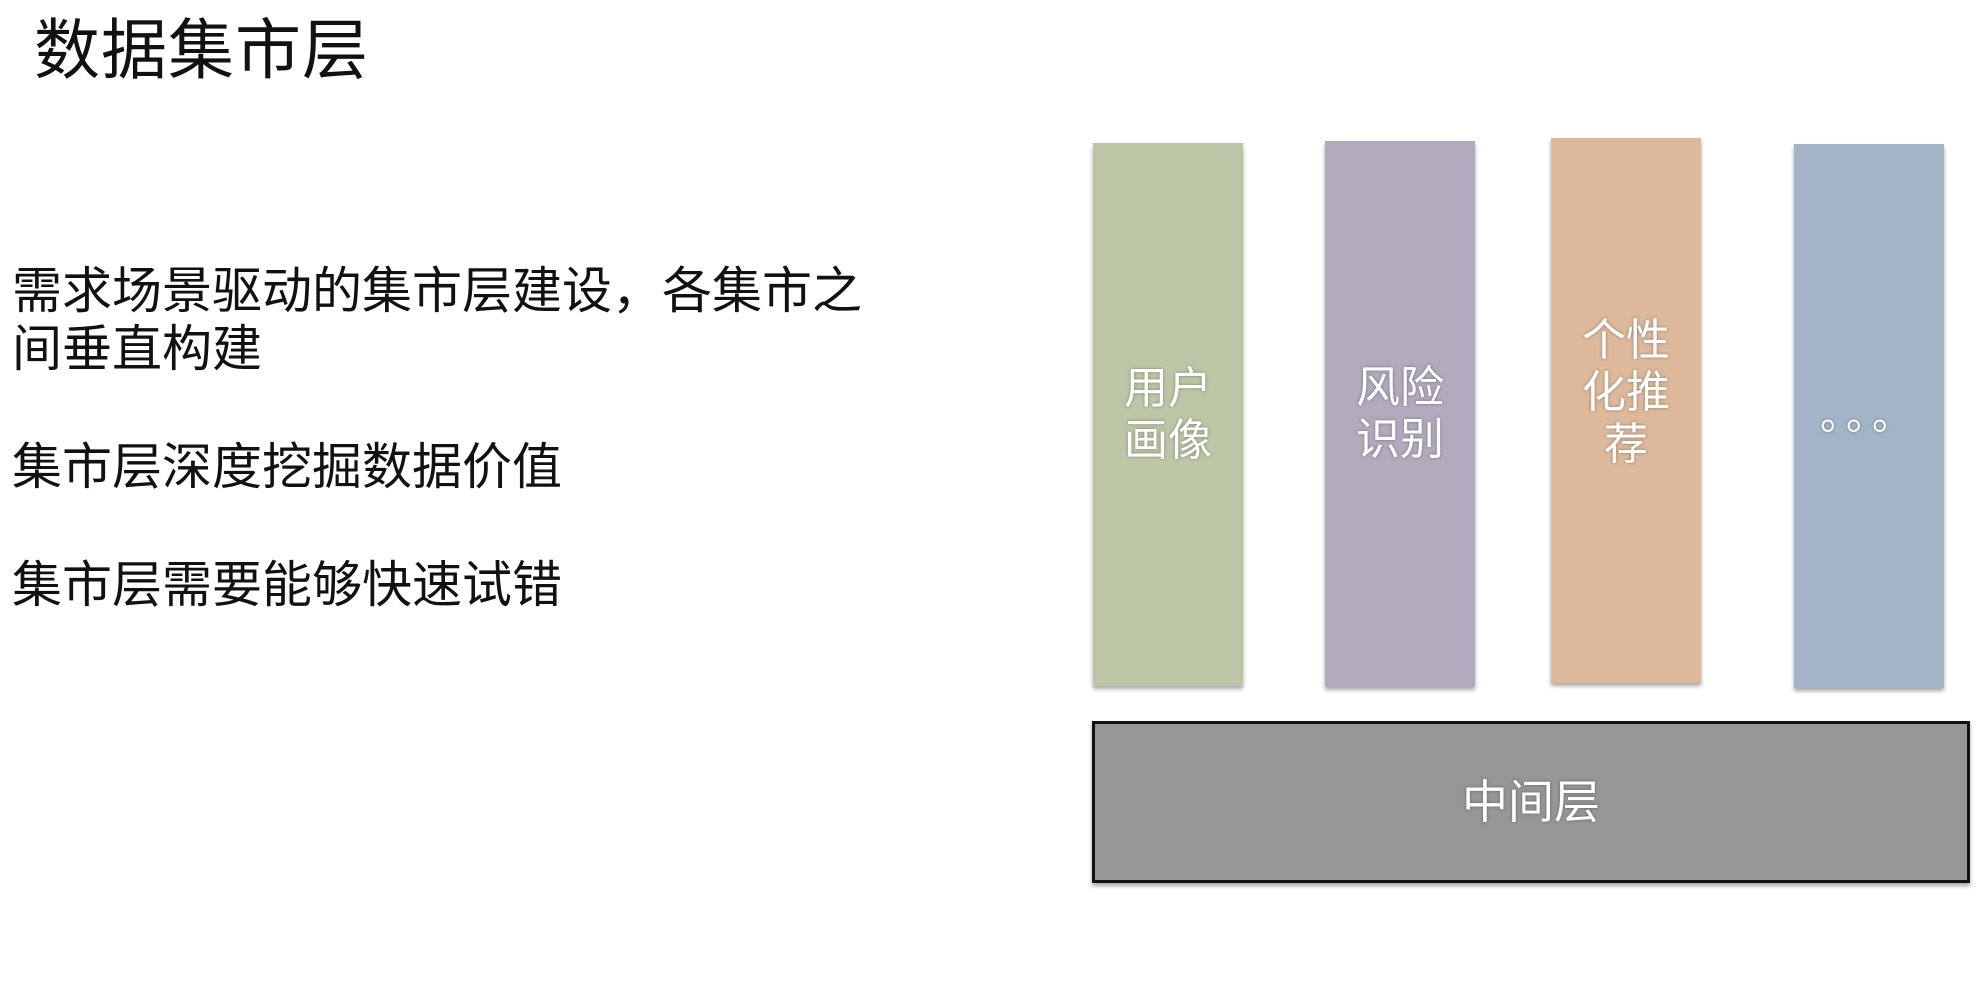 This screenshot has height=1006, width=1982. I want to click on mart-label: 个性化推荐, so click(1626, 392).